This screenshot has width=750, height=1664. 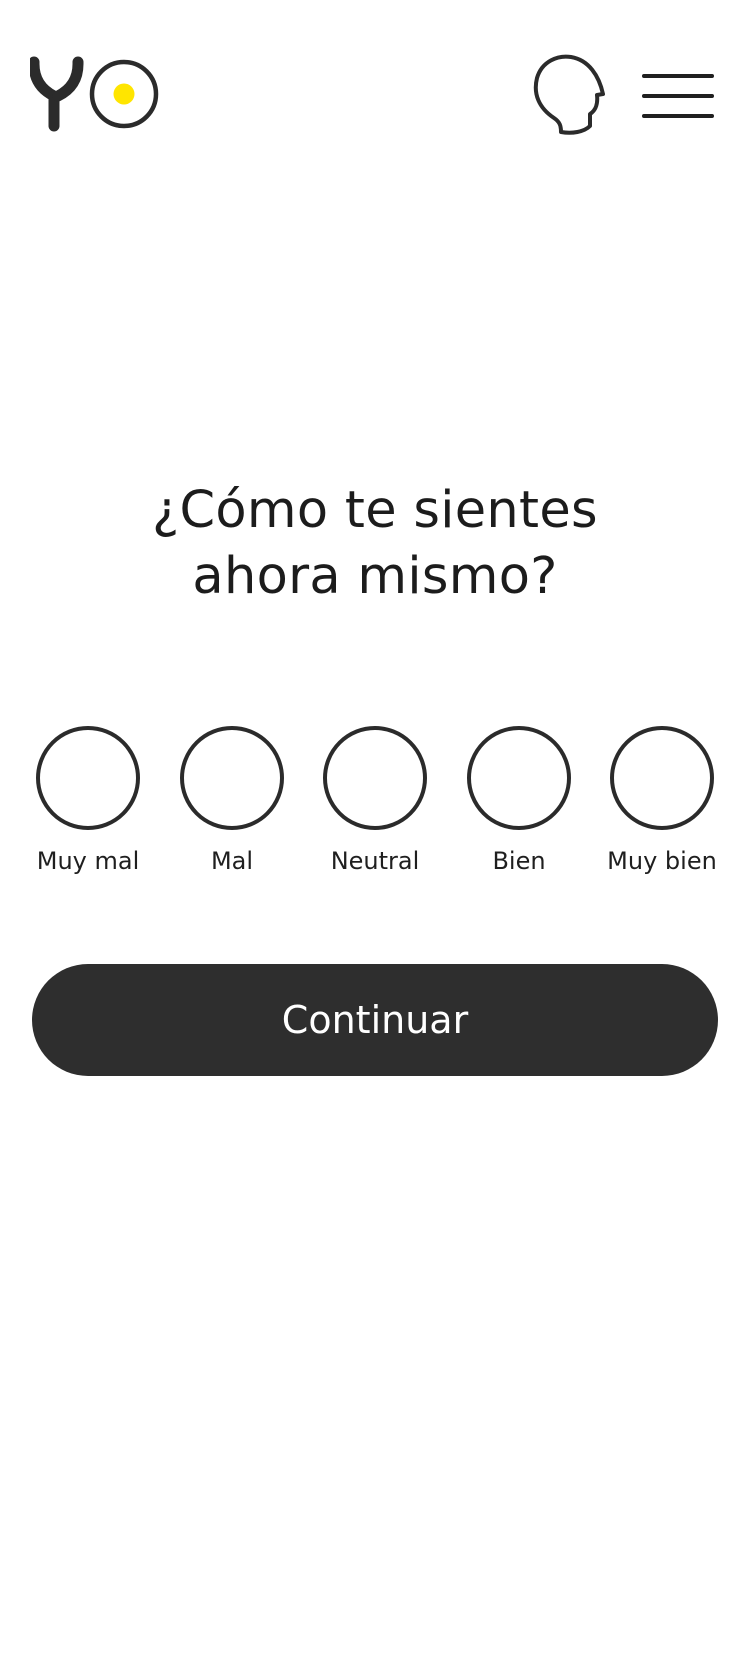 I want to click on mood-option-bien: Bien, so click(x=519, y=801).